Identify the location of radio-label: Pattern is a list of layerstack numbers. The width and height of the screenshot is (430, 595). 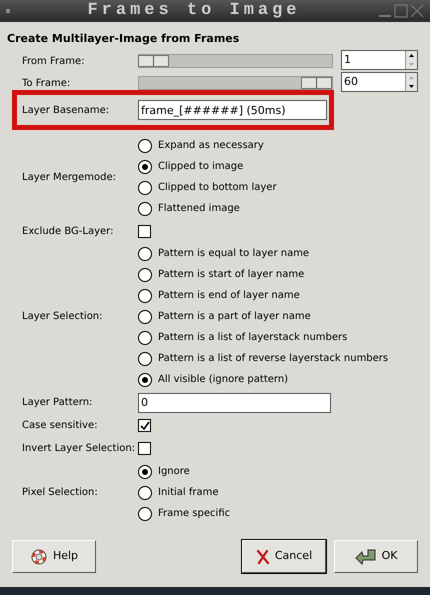
(253, 338).